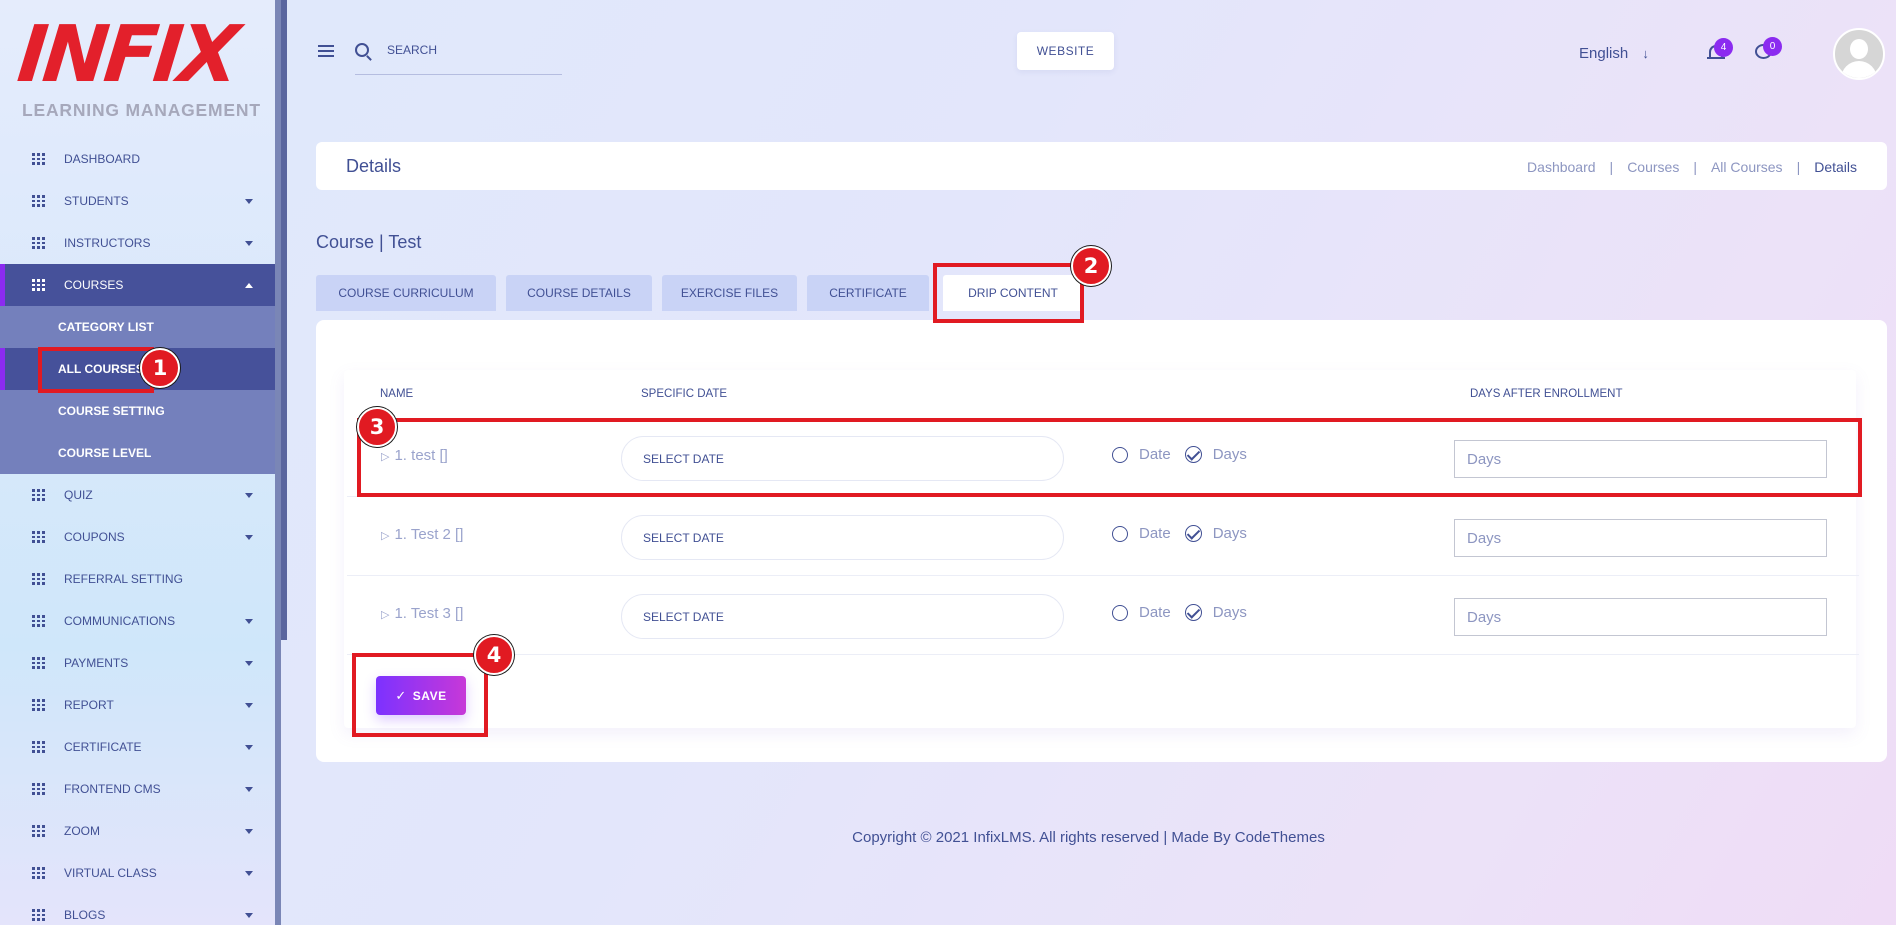  What do you see at coordinates (1179, 612) in the screenshot?
I see `drip-type-options: Date Days` at bounding box center [1179, 612].